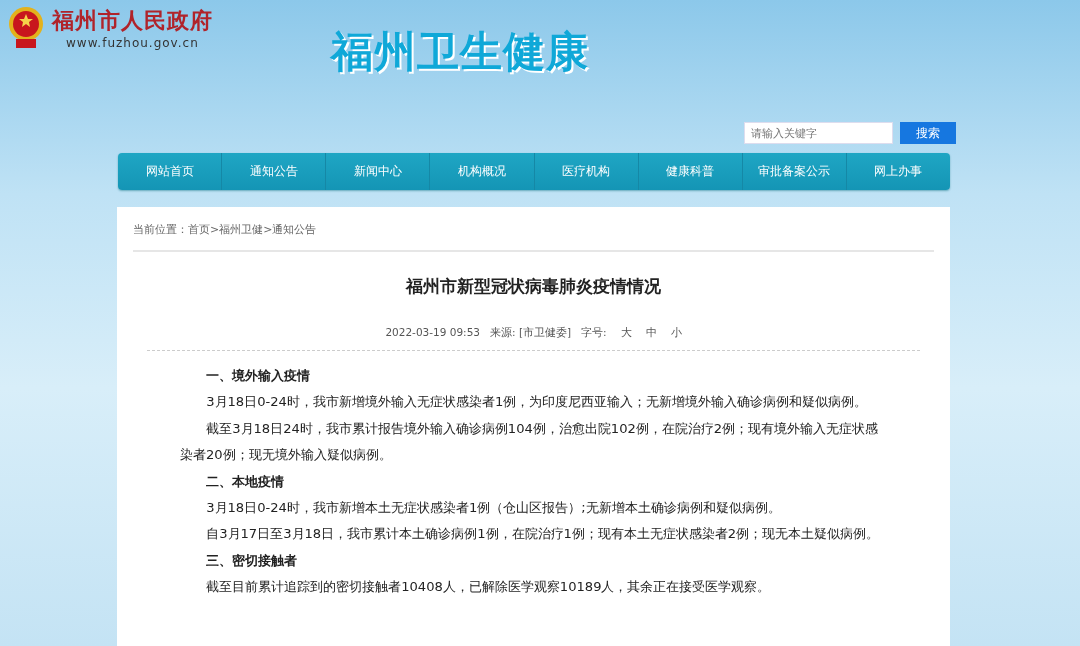 The height and width of the screenshot is (646, 1080). What do you see at coordinates (818, 133) in the screenshot?
I see `search-field: 请输入关键字` at bounding box center [818, 133].